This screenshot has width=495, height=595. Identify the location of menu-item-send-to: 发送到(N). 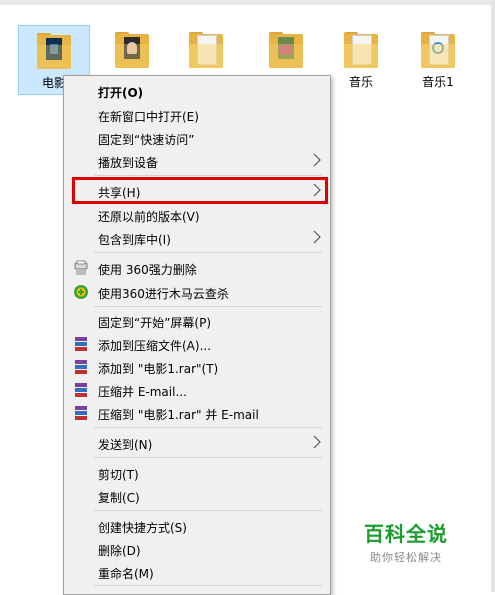
(197, 443).